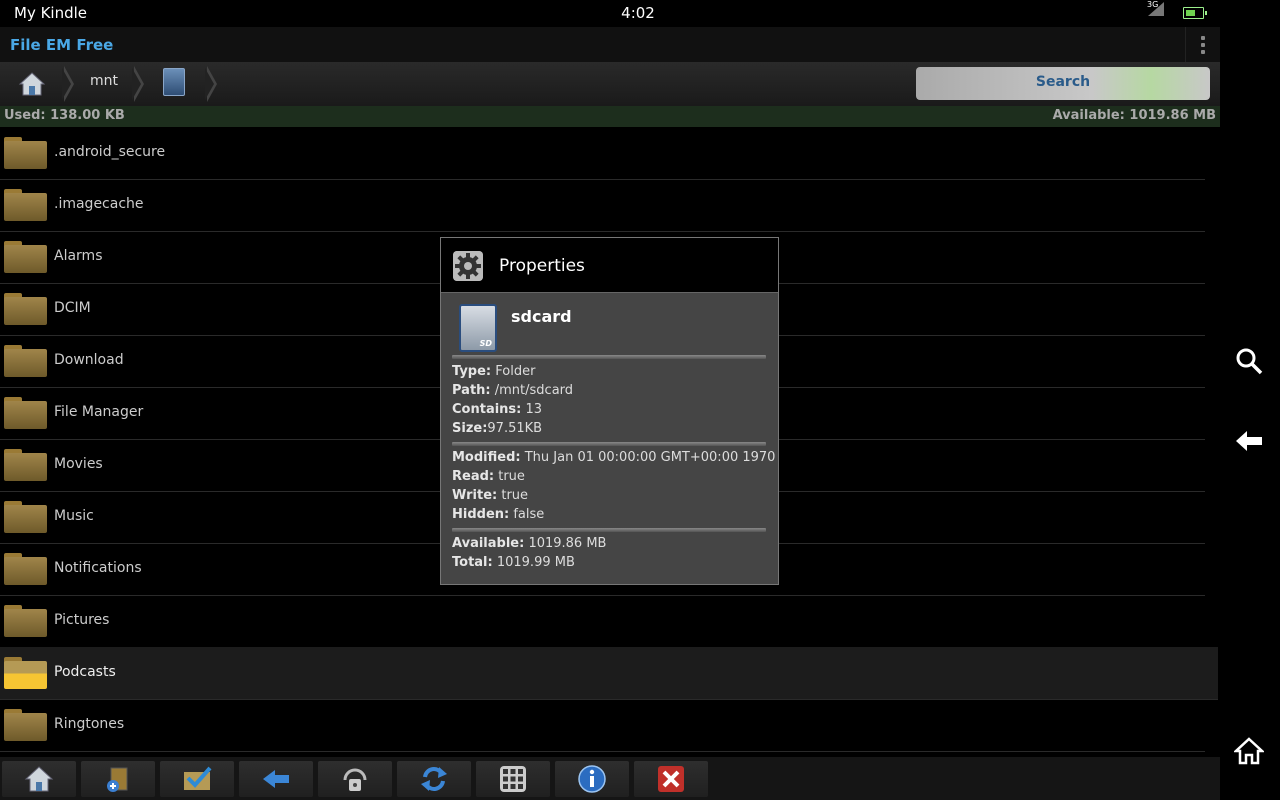  I want to click on used-space: Used: 138.00 KB, so click(64, 115).